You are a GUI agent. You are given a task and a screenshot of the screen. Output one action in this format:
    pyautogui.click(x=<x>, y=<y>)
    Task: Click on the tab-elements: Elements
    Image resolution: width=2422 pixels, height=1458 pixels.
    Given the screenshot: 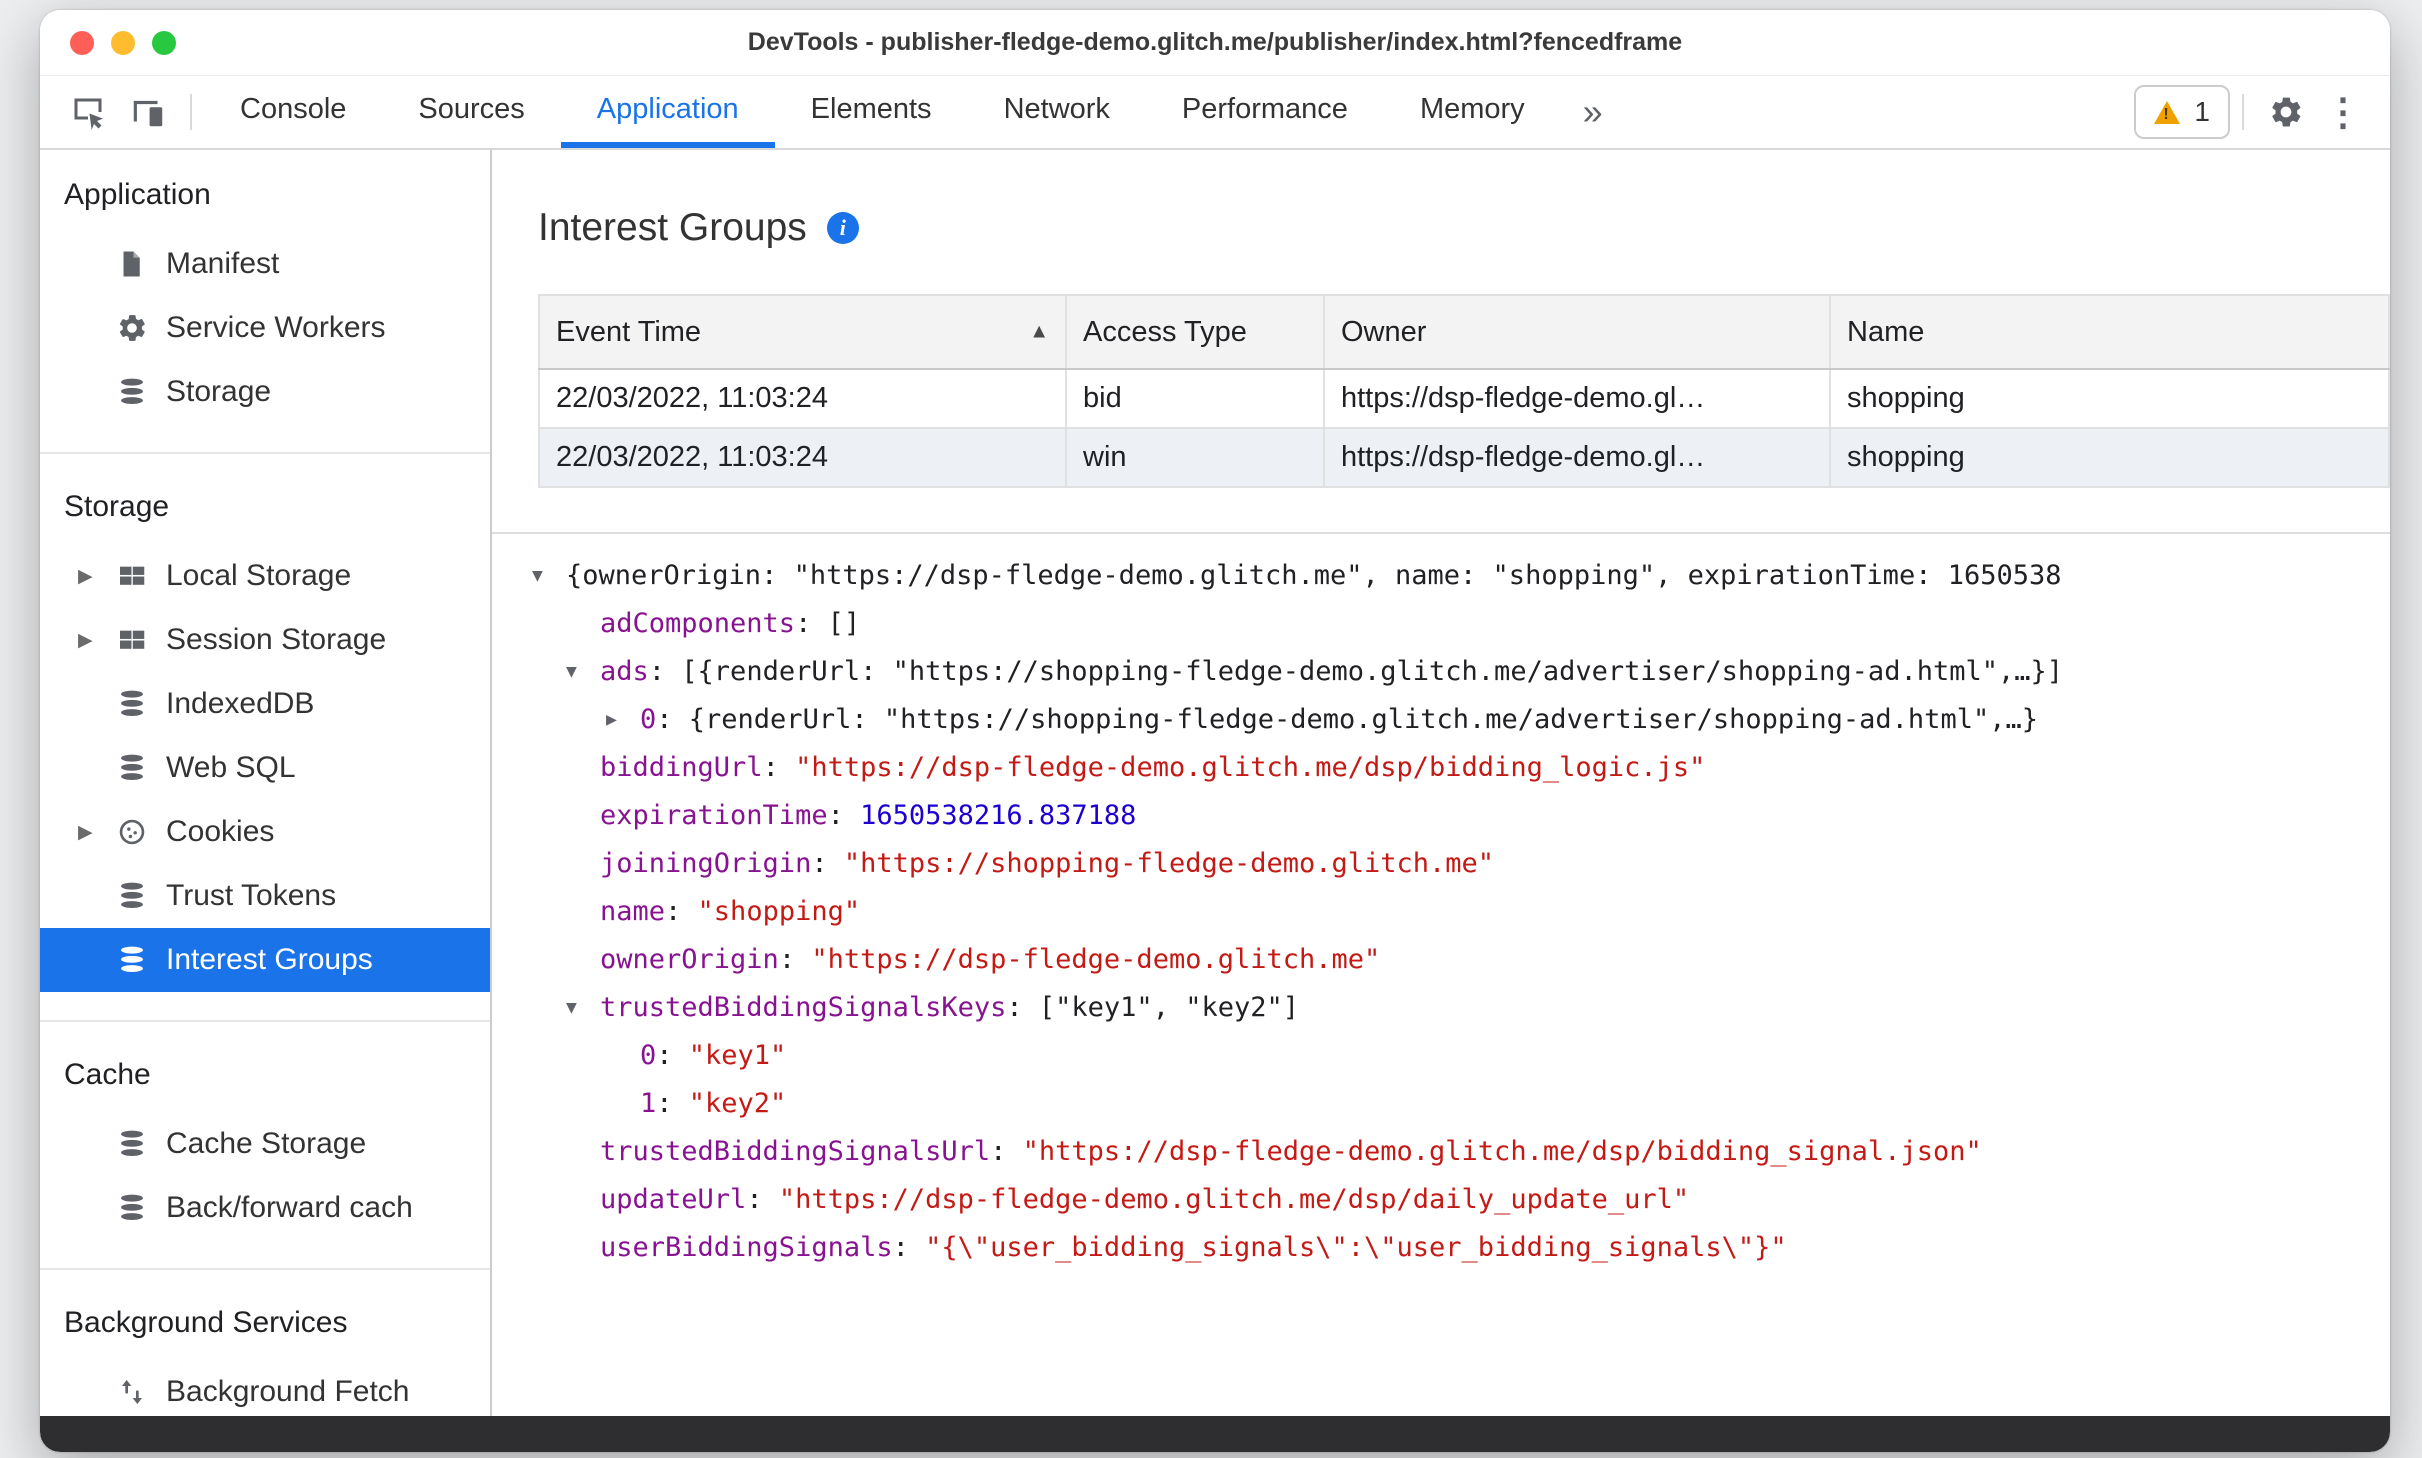 What is the action you would take?
    pyautogui.click(x=871, y=112)
    